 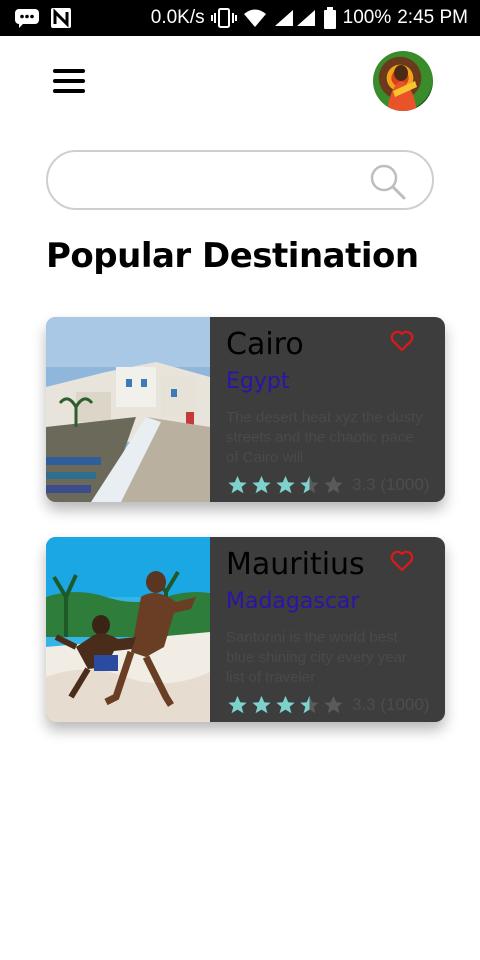 What do you see at coordinates (295, 564) in the screenshot?
I see `destination-title: Mauritius` at bounding box center [295, 564].